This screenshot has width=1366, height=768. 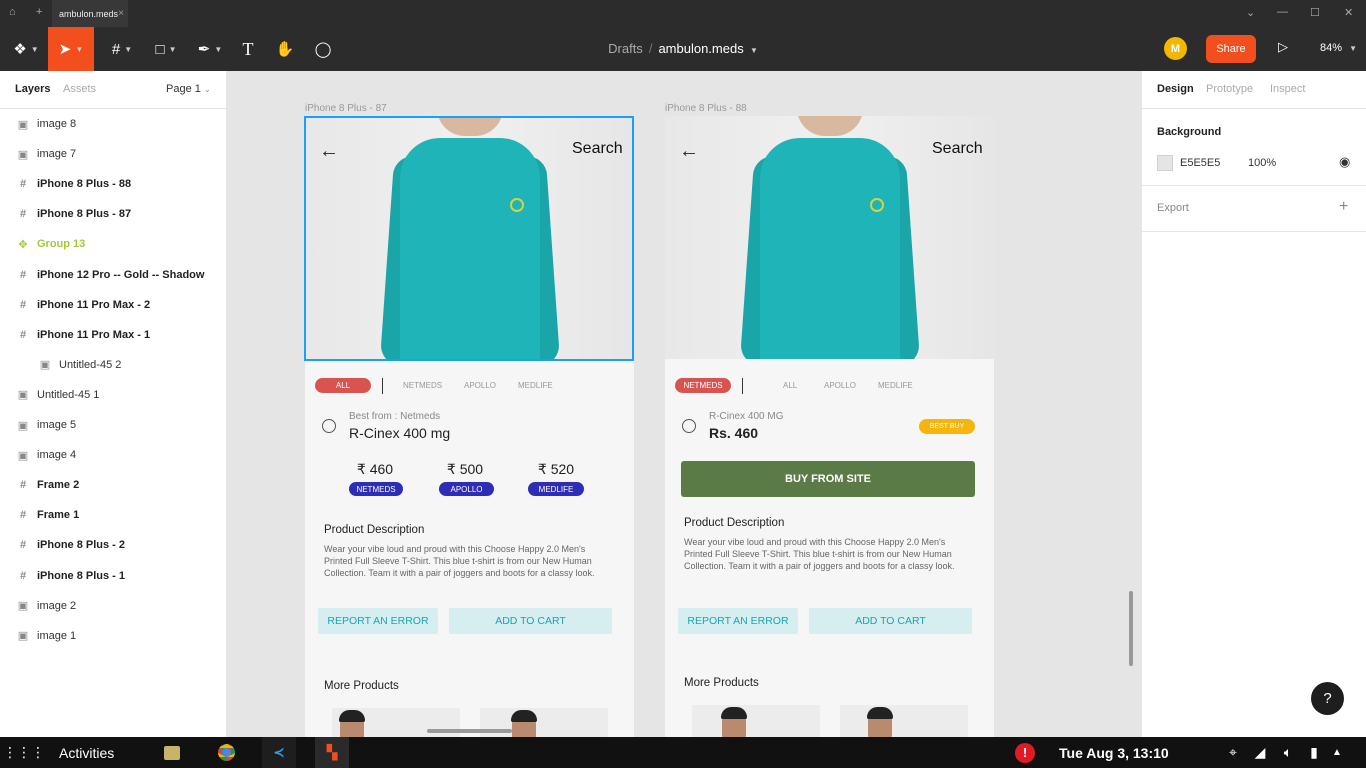 What do you see at coordinates (689, 151) in the screenshot?
I see `back-arrow-icon: ←` at bounding box center [689, 151].